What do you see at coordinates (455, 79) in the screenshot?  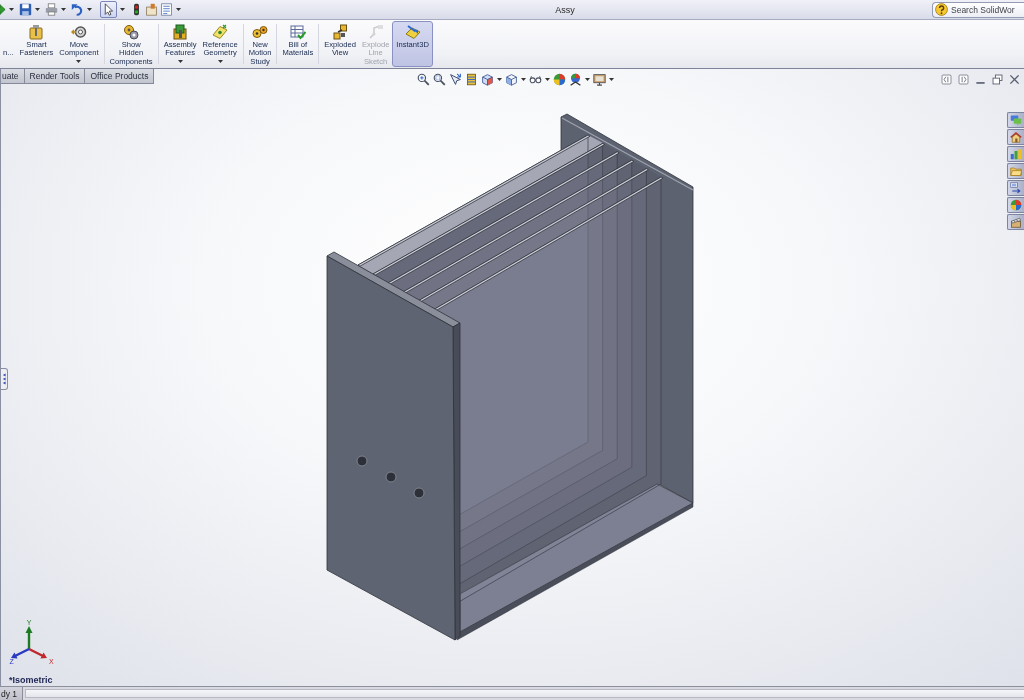 I see `pointer-arrow-icon` at bounding box center [455, 79].